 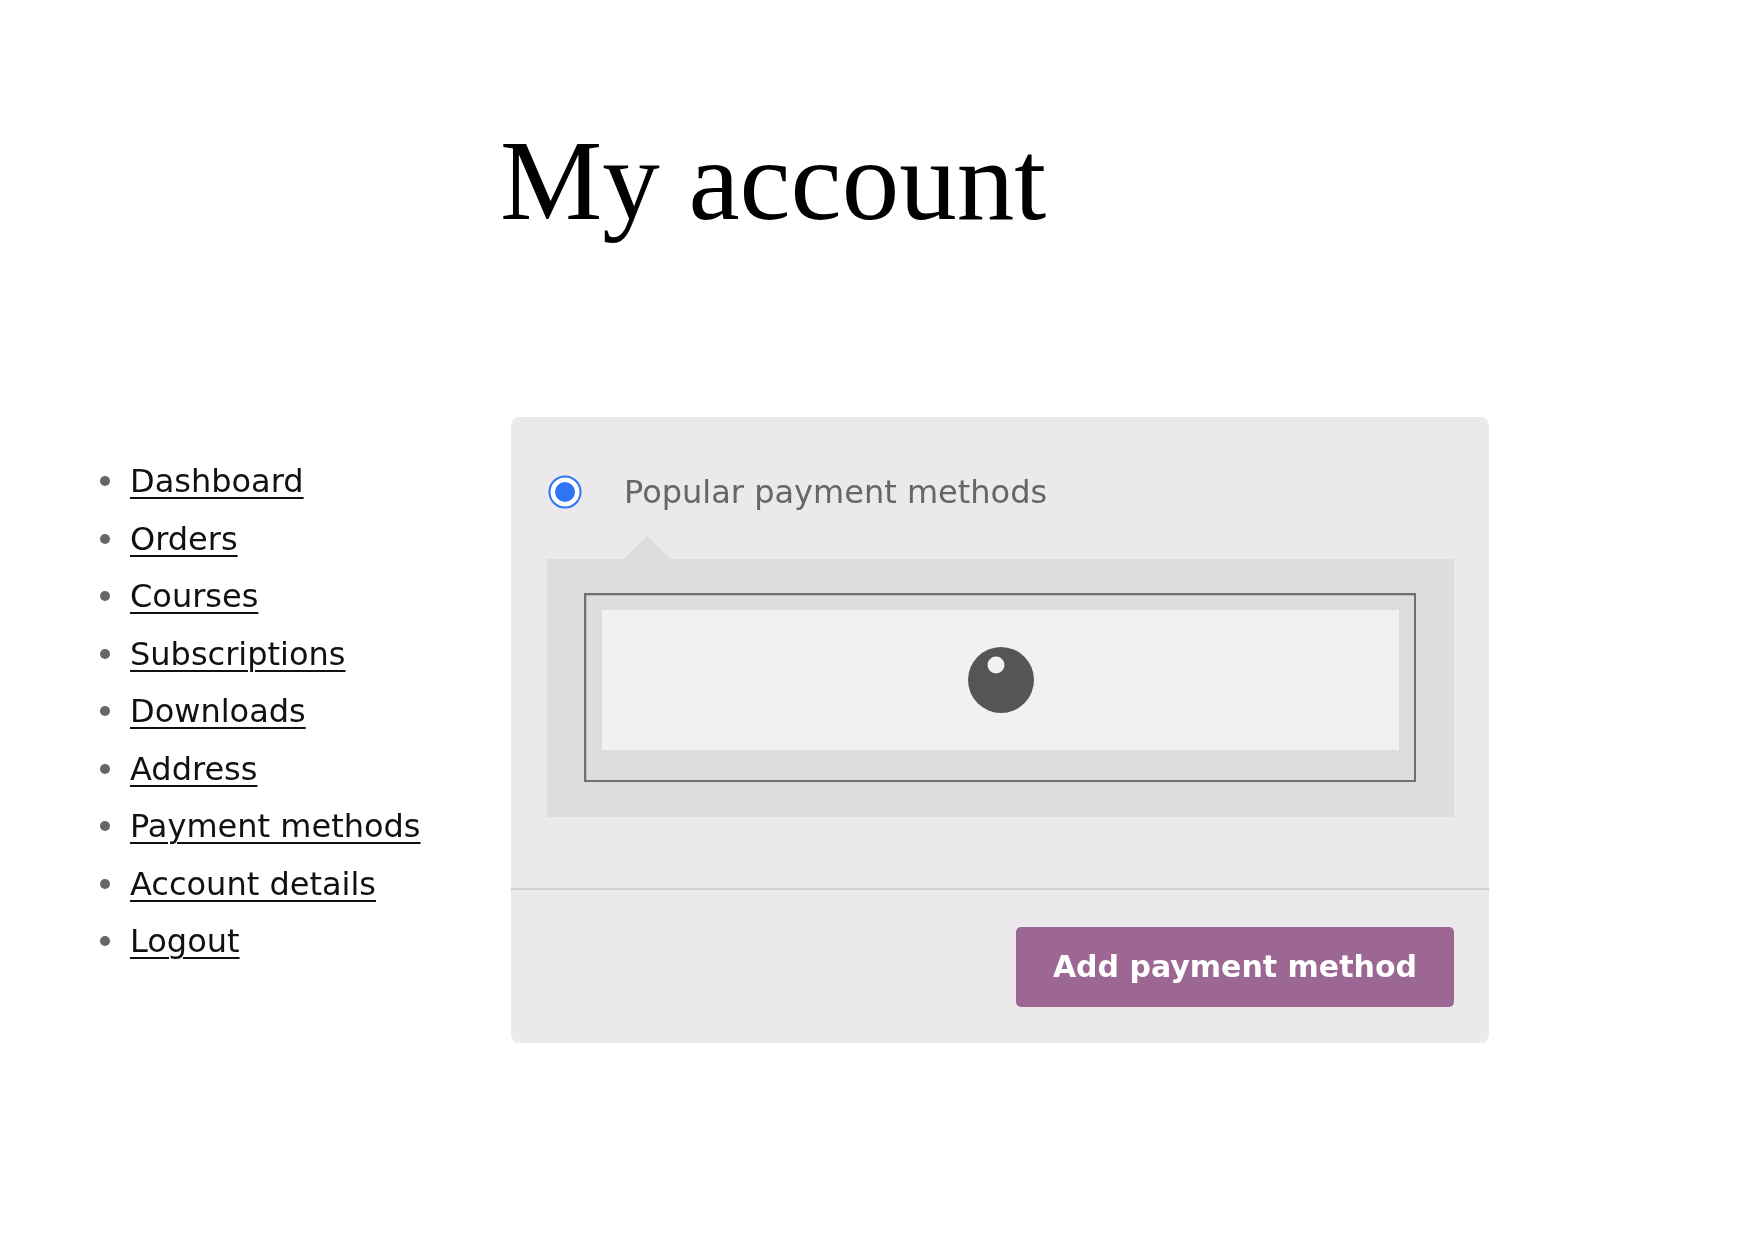 I want to click on radio-button, so click(x=565, y=491).